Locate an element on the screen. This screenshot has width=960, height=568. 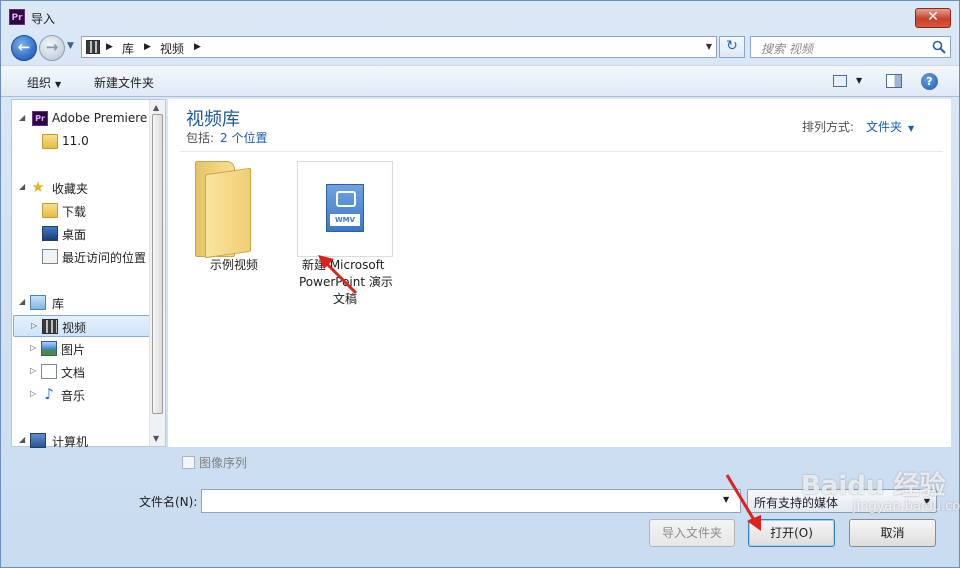
premiere-app-icon: Pr is located at coordinates (17, 17).